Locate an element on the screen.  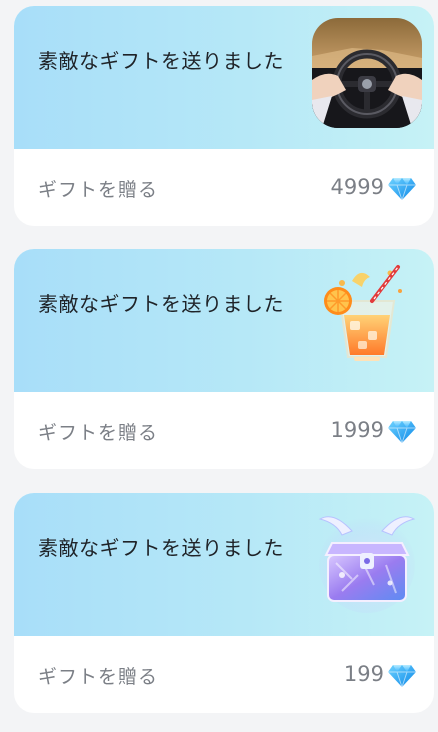
gift-card-footer: ギフトを贈る 4999 is located at coordinates (224, 187).